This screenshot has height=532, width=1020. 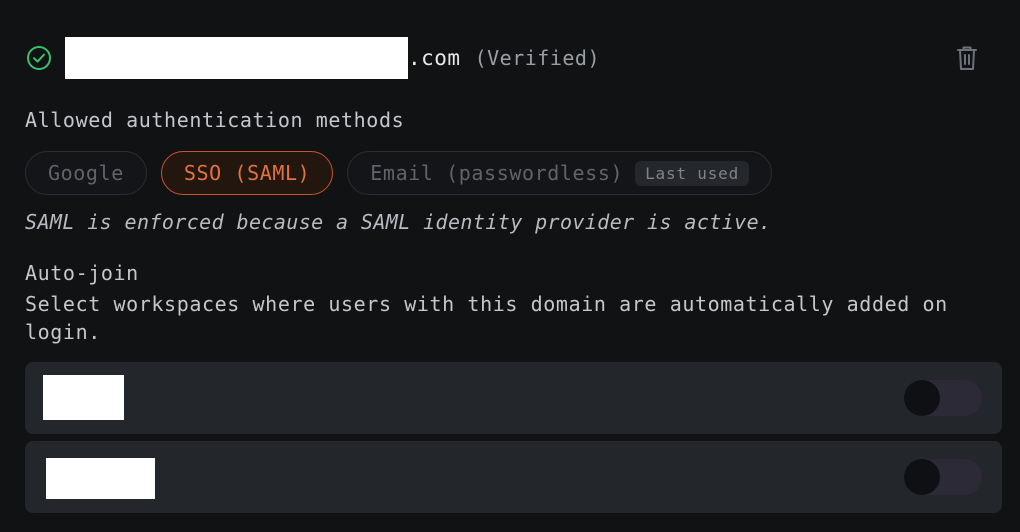 I want to click on auth-method-label: Google, so click(x=86, y=173).